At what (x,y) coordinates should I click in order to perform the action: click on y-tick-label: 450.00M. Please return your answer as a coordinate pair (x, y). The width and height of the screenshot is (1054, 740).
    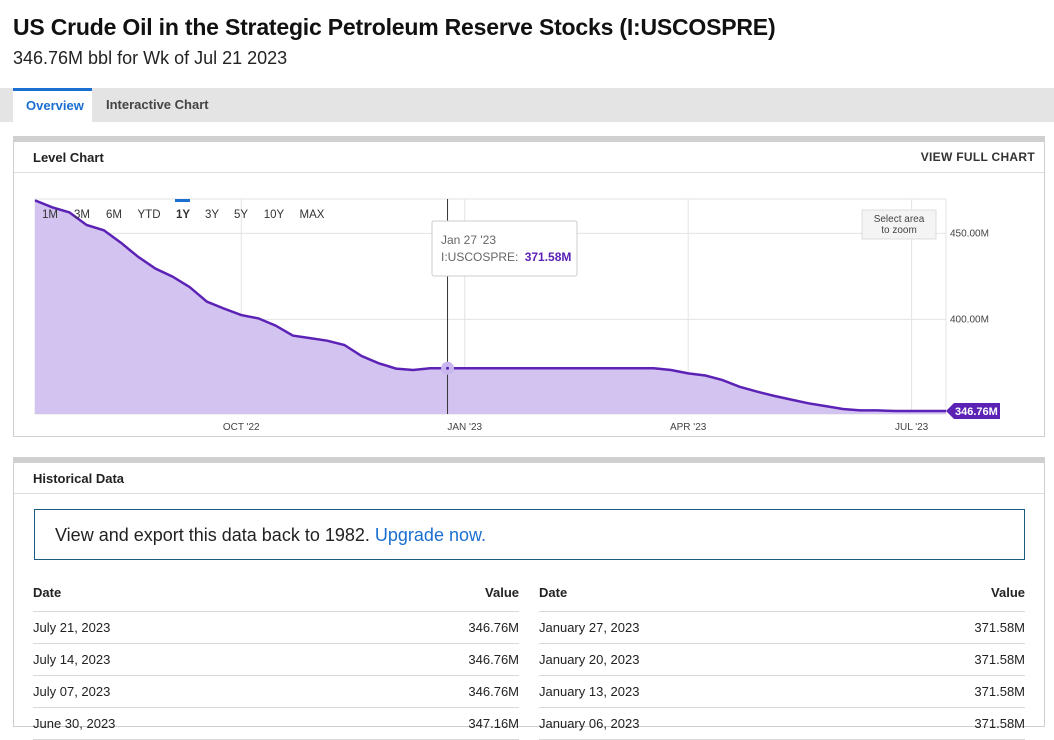
    Looking at the image, I should click on (969, 233).